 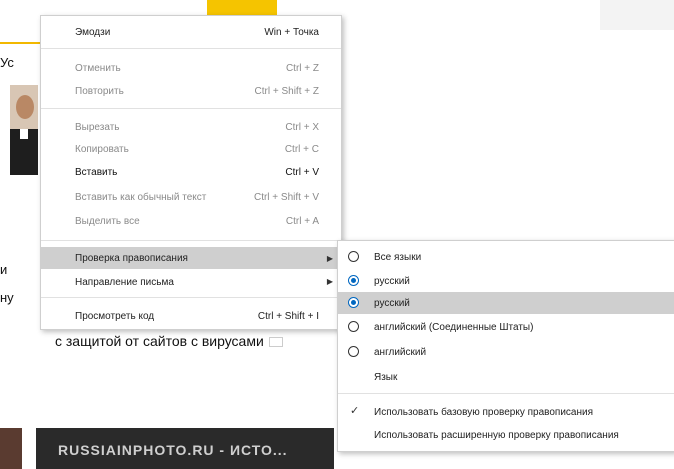 I want to click on menu-item-undo: Отменить Ctrl + Z, so click(x=191, y=68).